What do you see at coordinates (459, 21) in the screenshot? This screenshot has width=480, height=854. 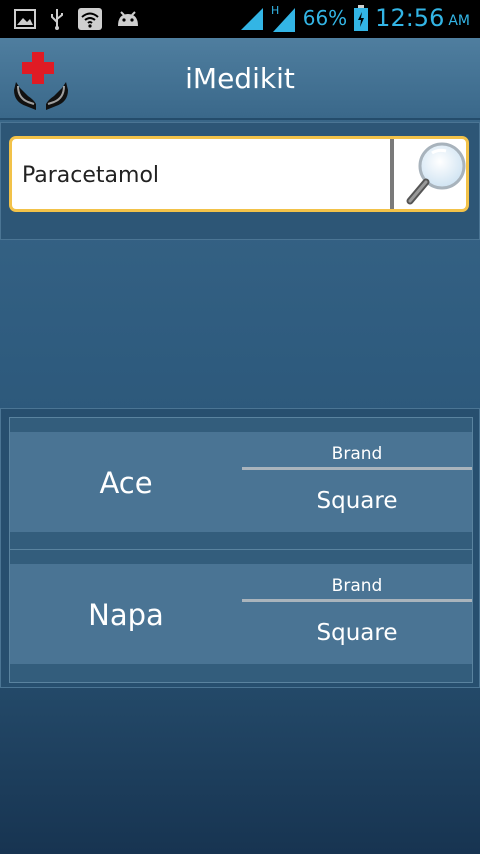 I see `clock-ampm: AM` at bounding box center [459, 21].